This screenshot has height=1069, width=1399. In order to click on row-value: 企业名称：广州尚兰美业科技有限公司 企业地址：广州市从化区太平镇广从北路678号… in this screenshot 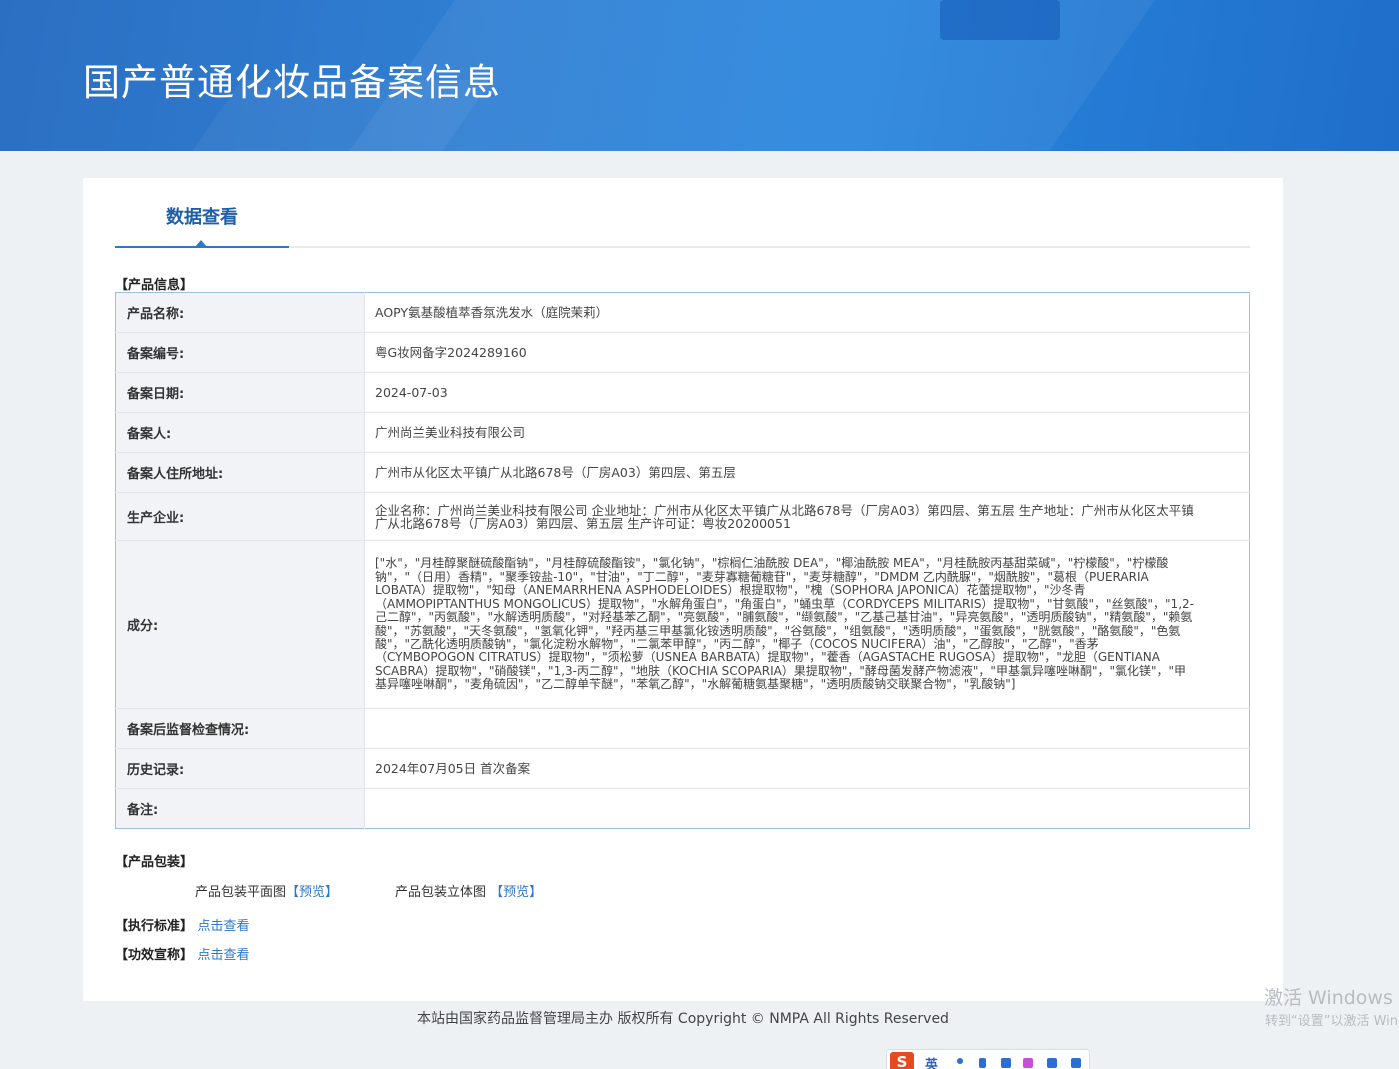, I will do `click(807, 516)`.